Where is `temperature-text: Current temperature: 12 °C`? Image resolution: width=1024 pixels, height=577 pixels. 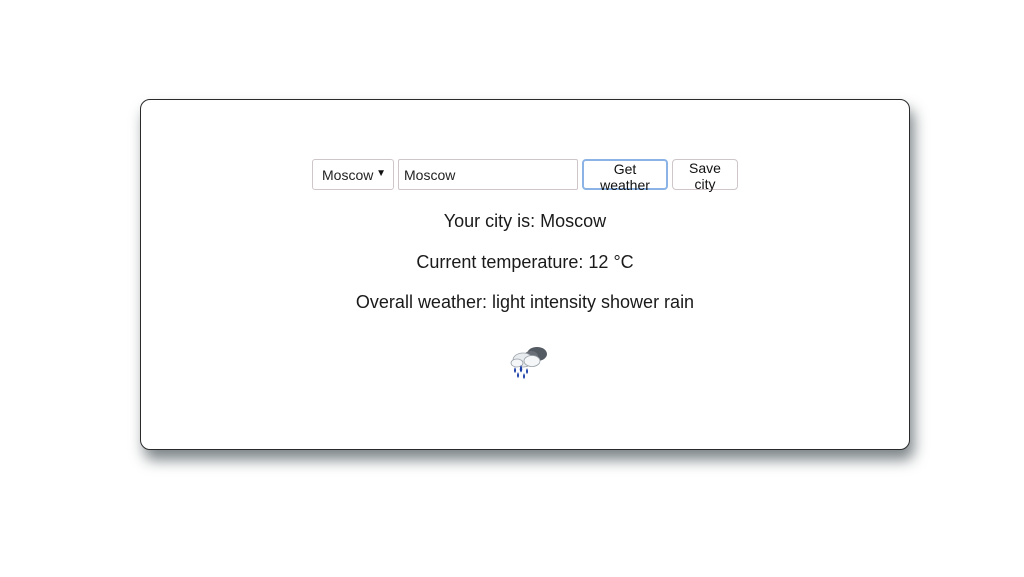
temperature-text: Current temperature: 12 °C is located at coordinates (525, 262).